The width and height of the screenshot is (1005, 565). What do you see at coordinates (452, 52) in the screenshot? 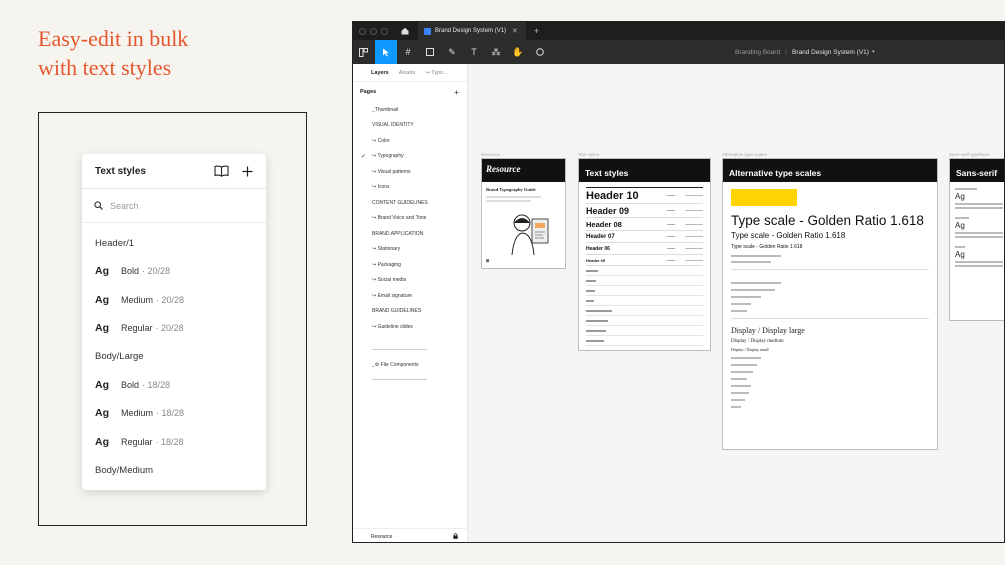
I see `pen-tool-icon: ✎` at bounding box center [452, 52].